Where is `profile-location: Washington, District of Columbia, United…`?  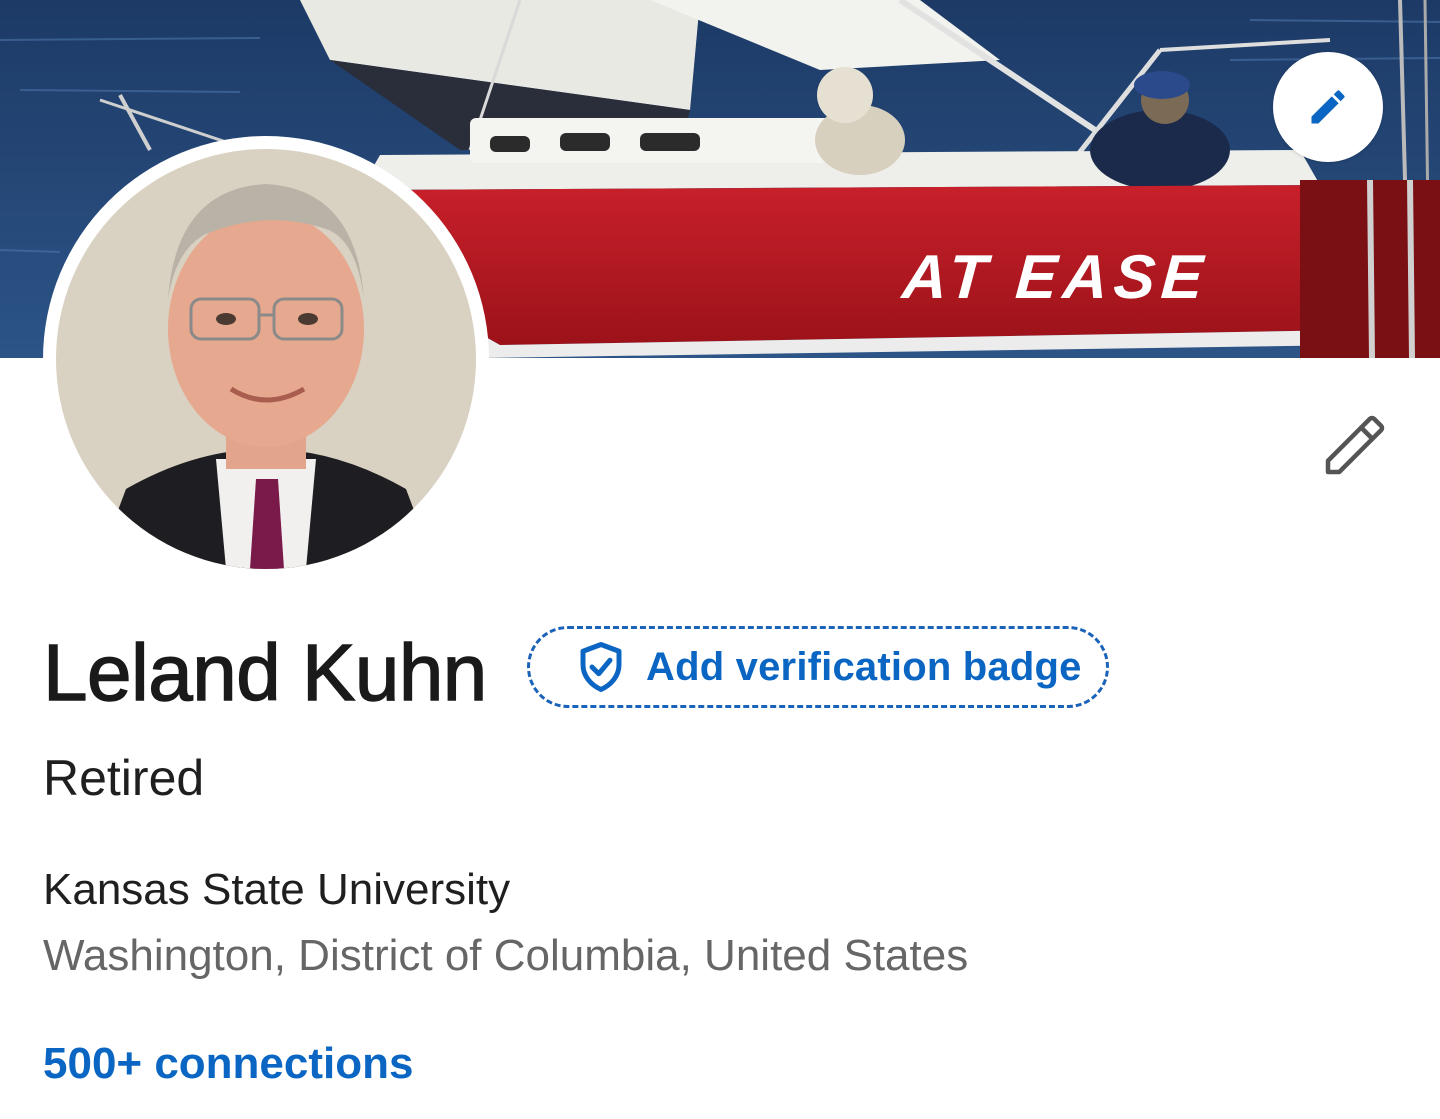 profile-location: Washington, District of Columbia, United… is located at coordinates (506, 955).